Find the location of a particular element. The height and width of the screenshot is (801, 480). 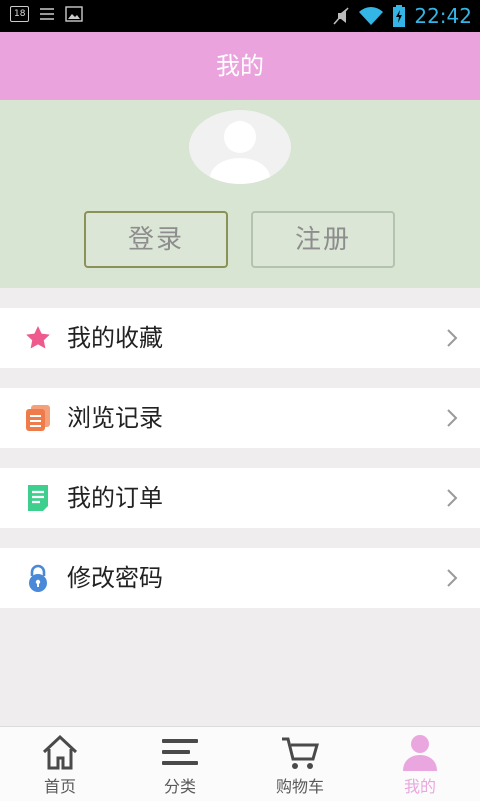

menu-item-favorites: 我的收藏 is located at coordinates (240, 338).